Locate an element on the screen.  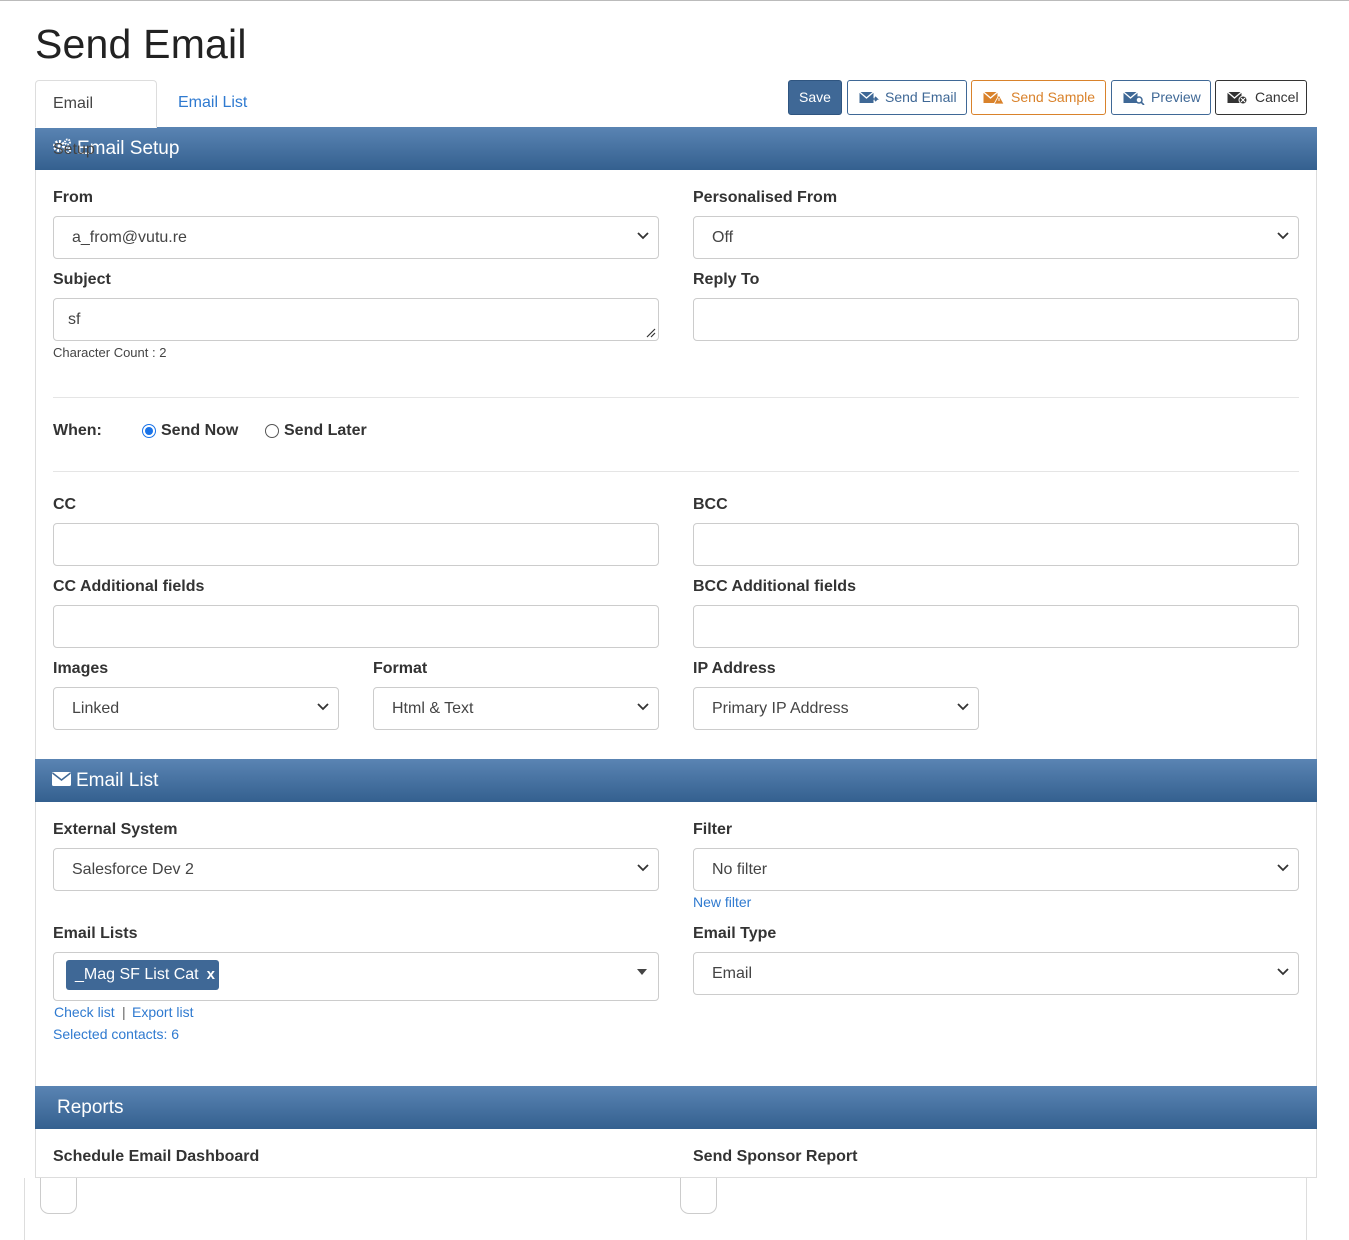
from-value: a_from@vutu.re is located at coordinates (129, 237).